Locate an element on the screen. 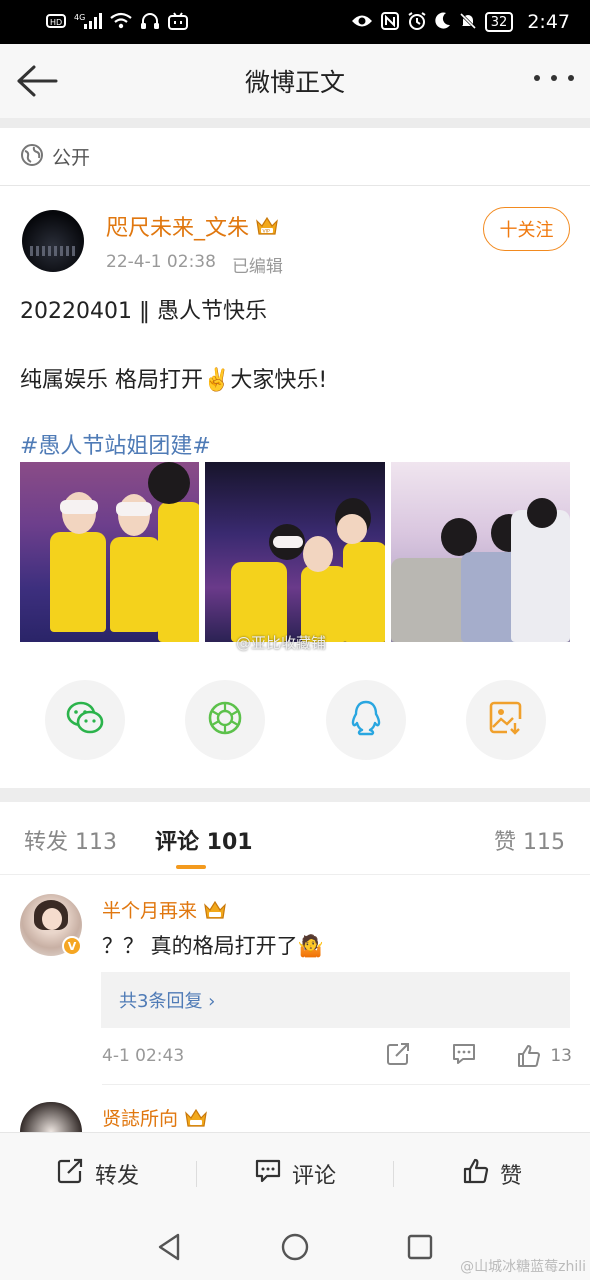 The width and height of the screenshot is (590, 1280). status-left: HD 4G is located at coordinates (117, 22).